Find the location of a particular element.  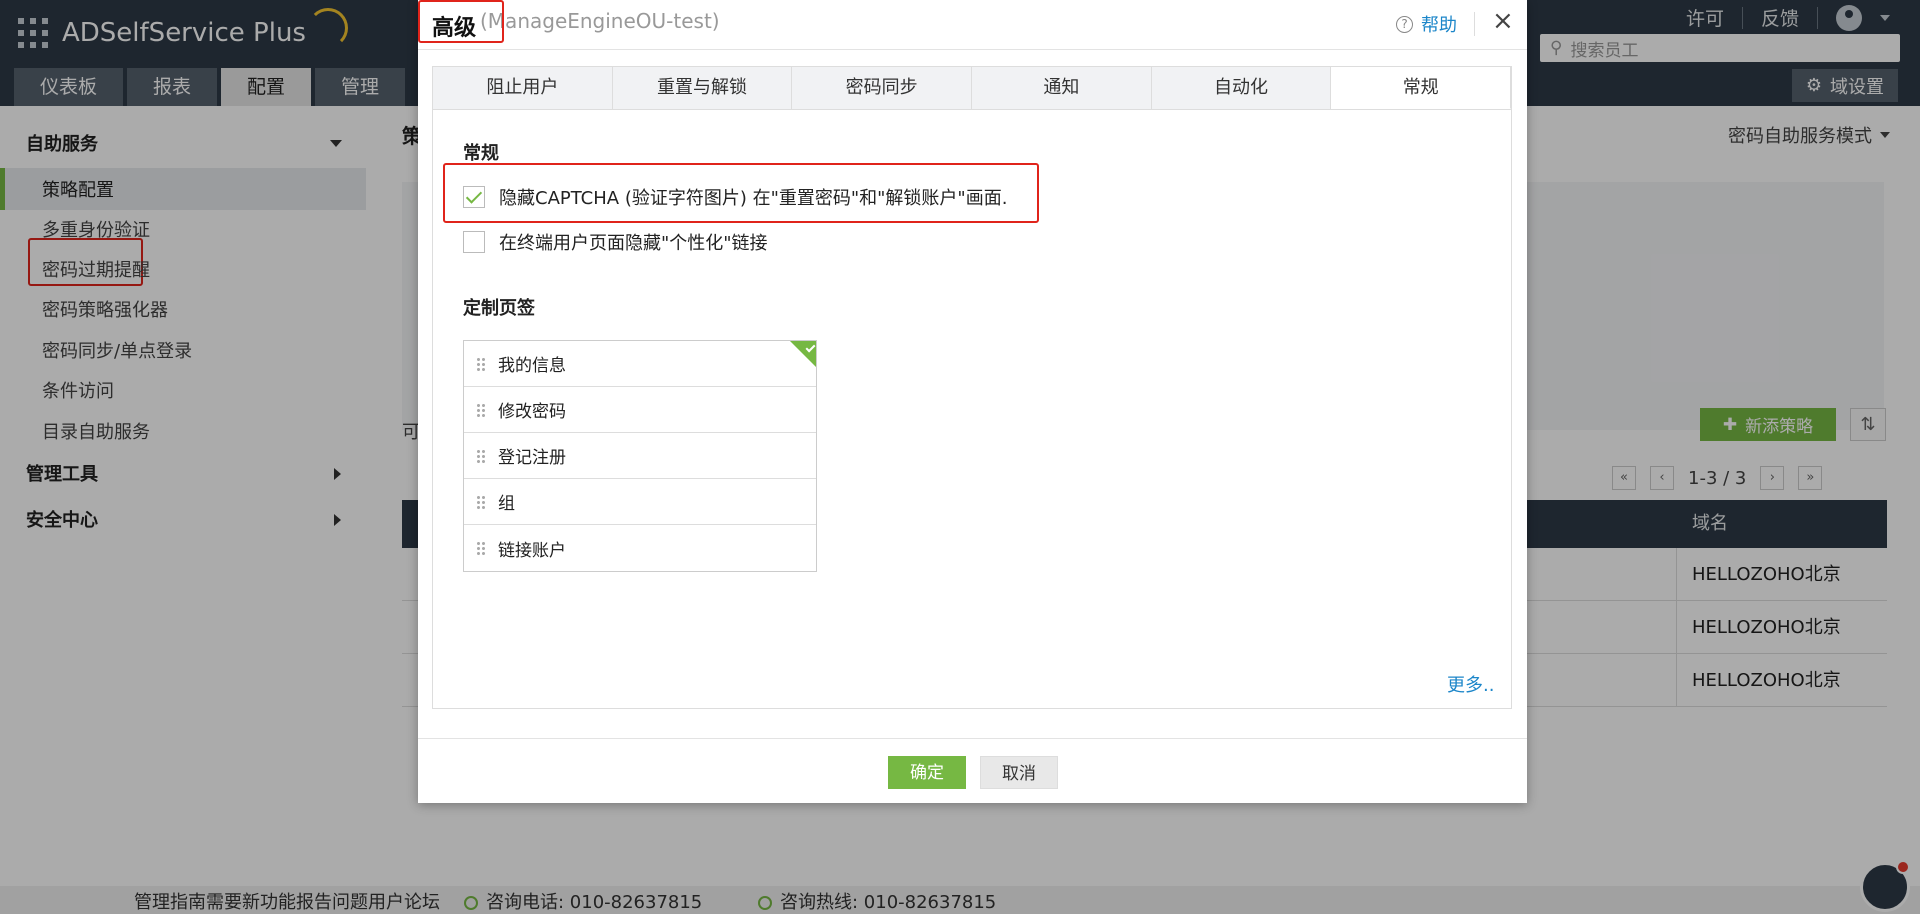

dialog-tabs: 阻止用户 重置与解锁 密码同步 通知 自动化 常规 is located at coordinates (972, 88).